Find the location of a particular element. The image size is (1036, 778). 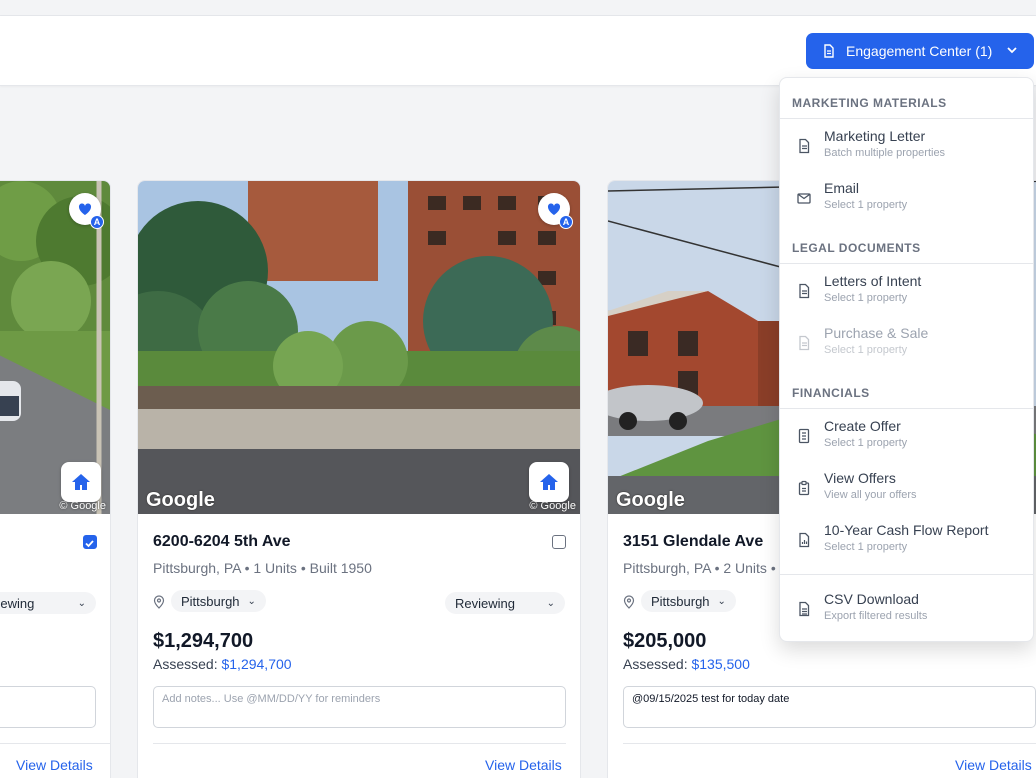

menu-item-view-offers: View Offers View all your offers is located at coordinates (906, 488).